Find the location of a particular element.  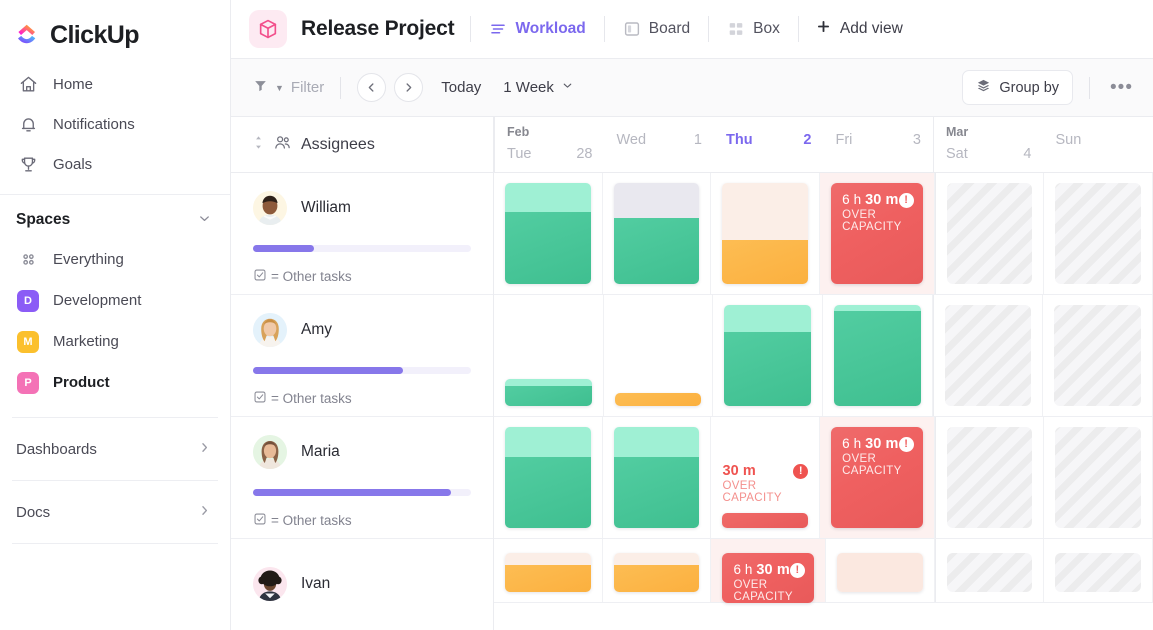

sidebar-item-product: P Product is located at coordinates (115, 382).